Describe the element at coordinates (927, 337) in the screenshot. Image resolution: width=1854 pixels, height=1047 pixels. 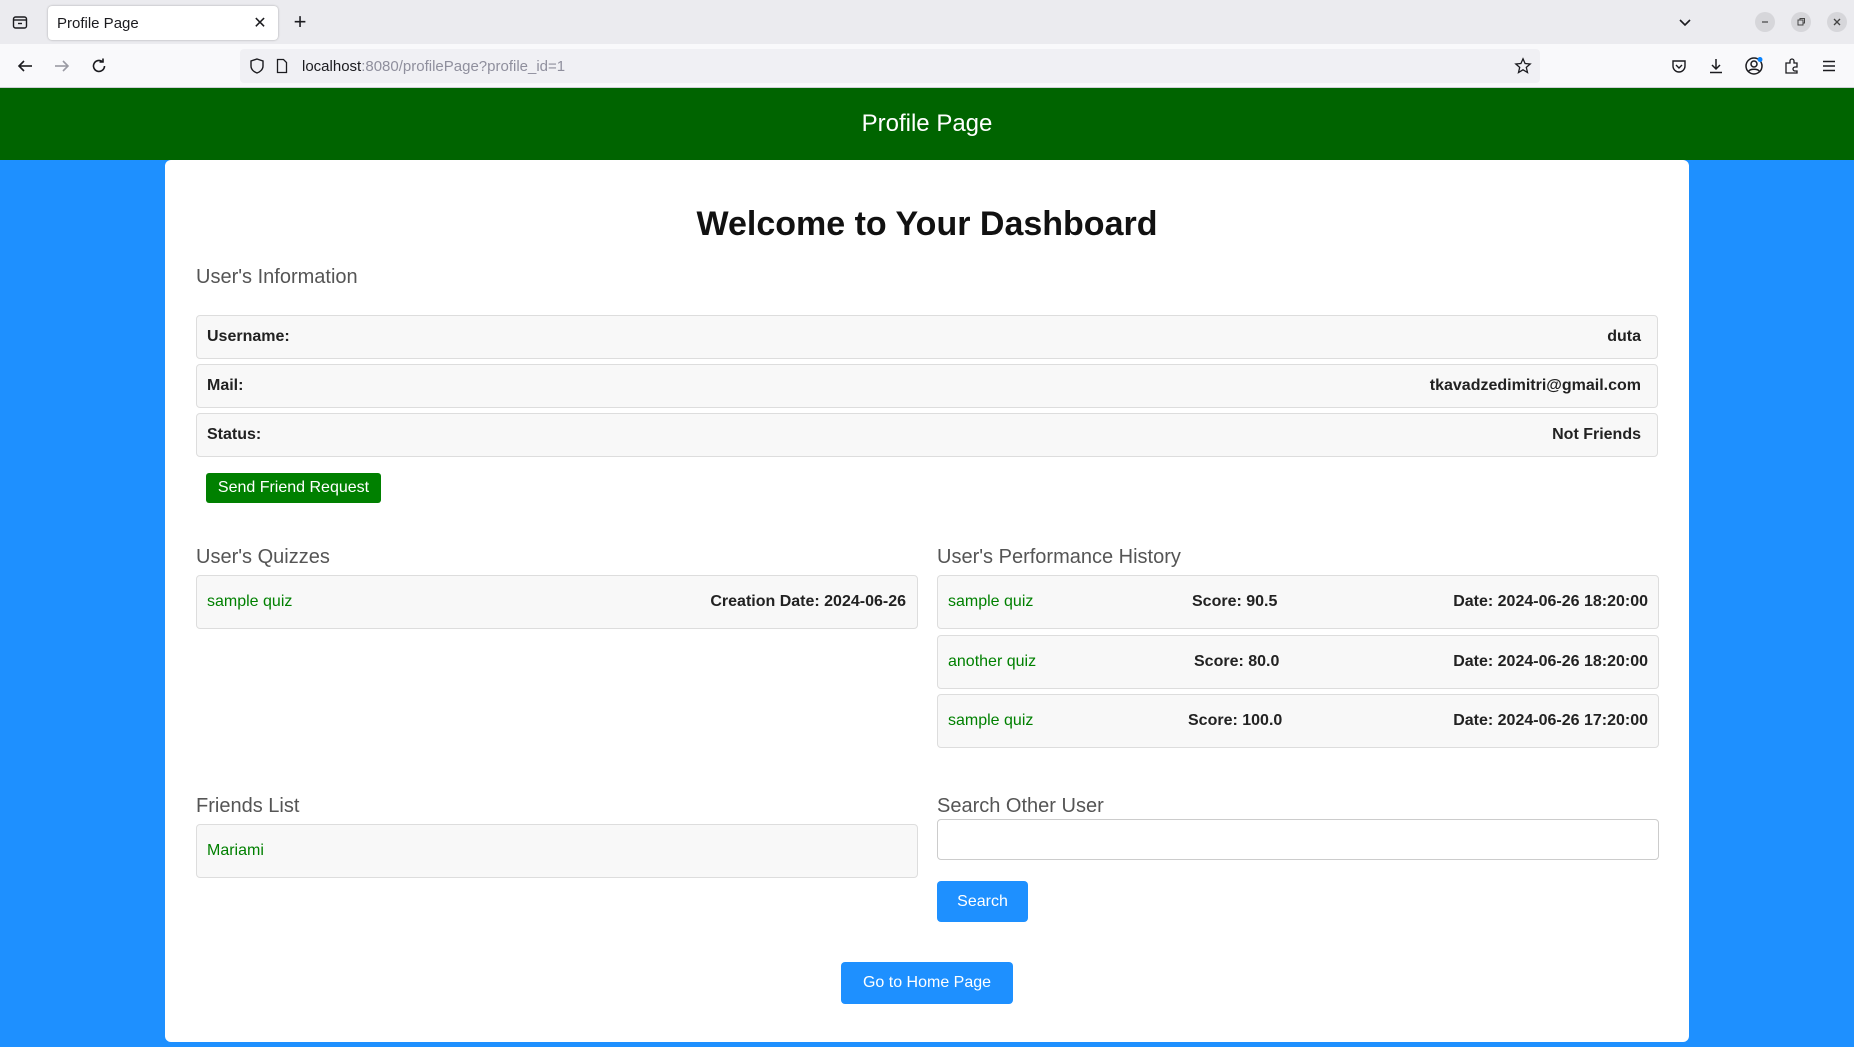
I see `info-row-username: Username: duta` at that location.